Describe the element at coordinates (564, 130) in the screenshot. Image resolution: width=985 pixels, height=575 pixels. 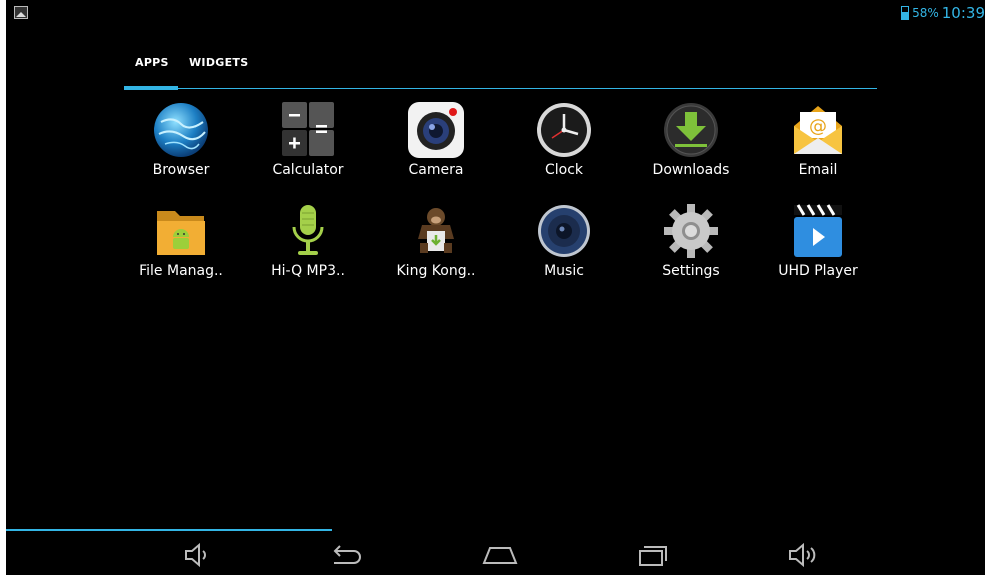
I see `clock-icon` at that location.